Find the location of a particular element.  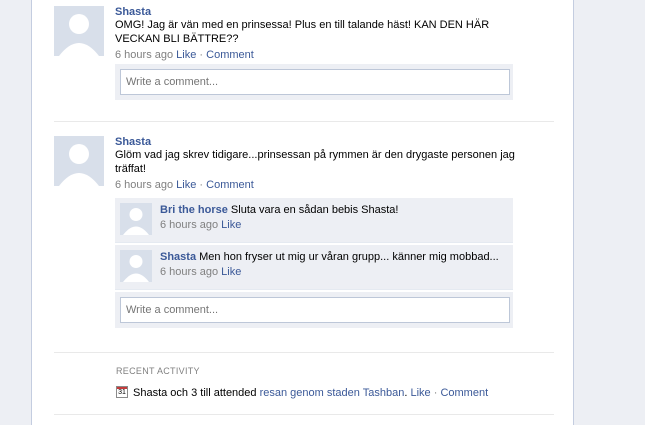

comment-author: Shasta is located at coordinates (178, 257).